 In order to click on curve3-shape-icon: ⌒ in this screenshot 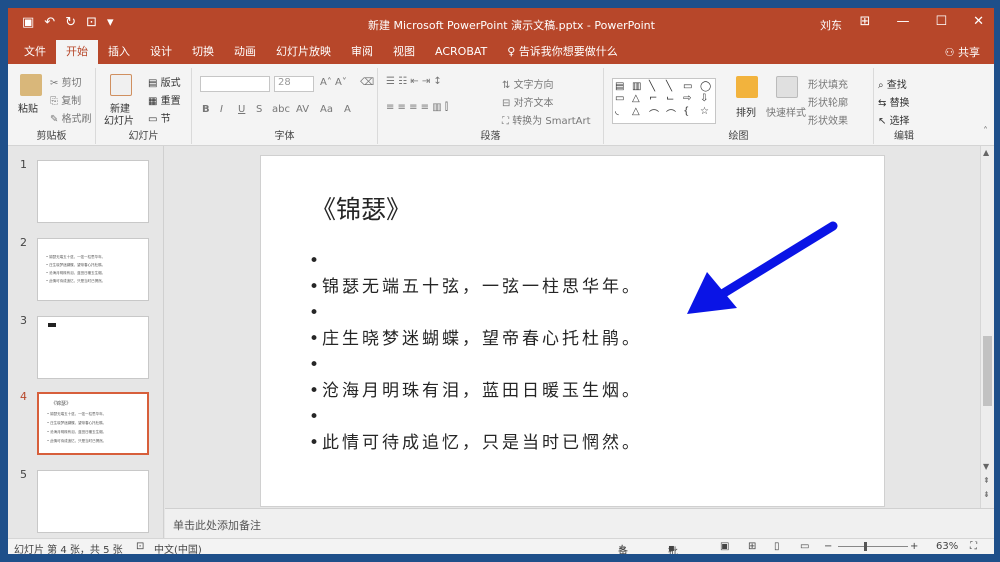, I will do `click(674, 113)`.